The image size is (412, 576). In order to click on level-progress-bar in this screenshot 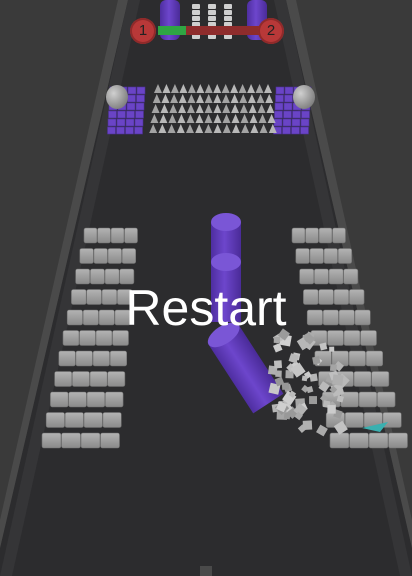, I will do `click(209, 30)`.